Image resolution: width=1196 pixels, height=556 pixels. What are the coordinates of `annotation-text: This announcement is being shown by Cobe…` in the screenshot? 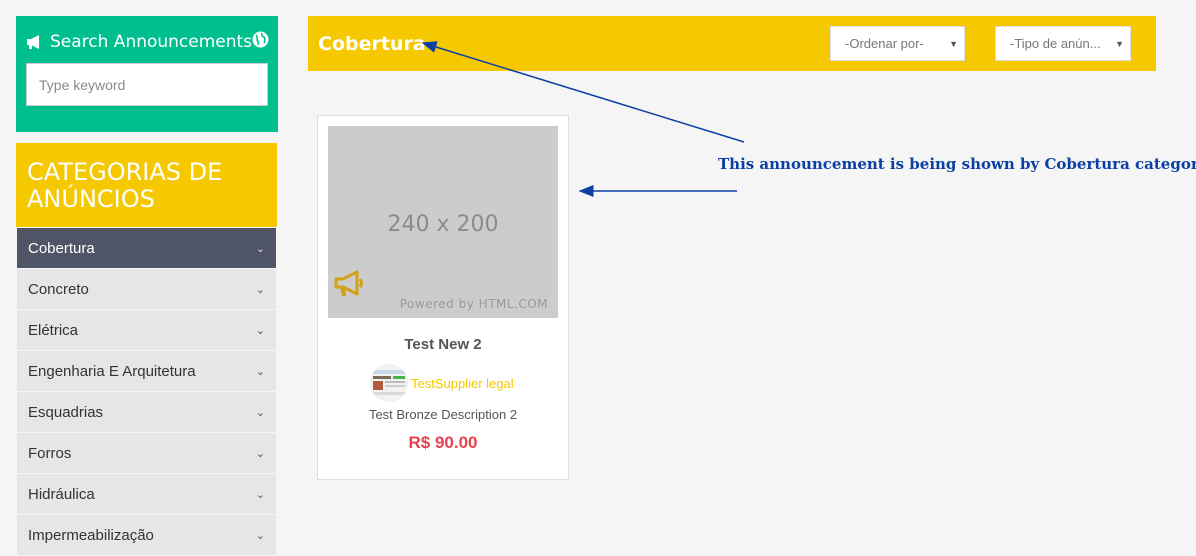 It's located at (957, 164).